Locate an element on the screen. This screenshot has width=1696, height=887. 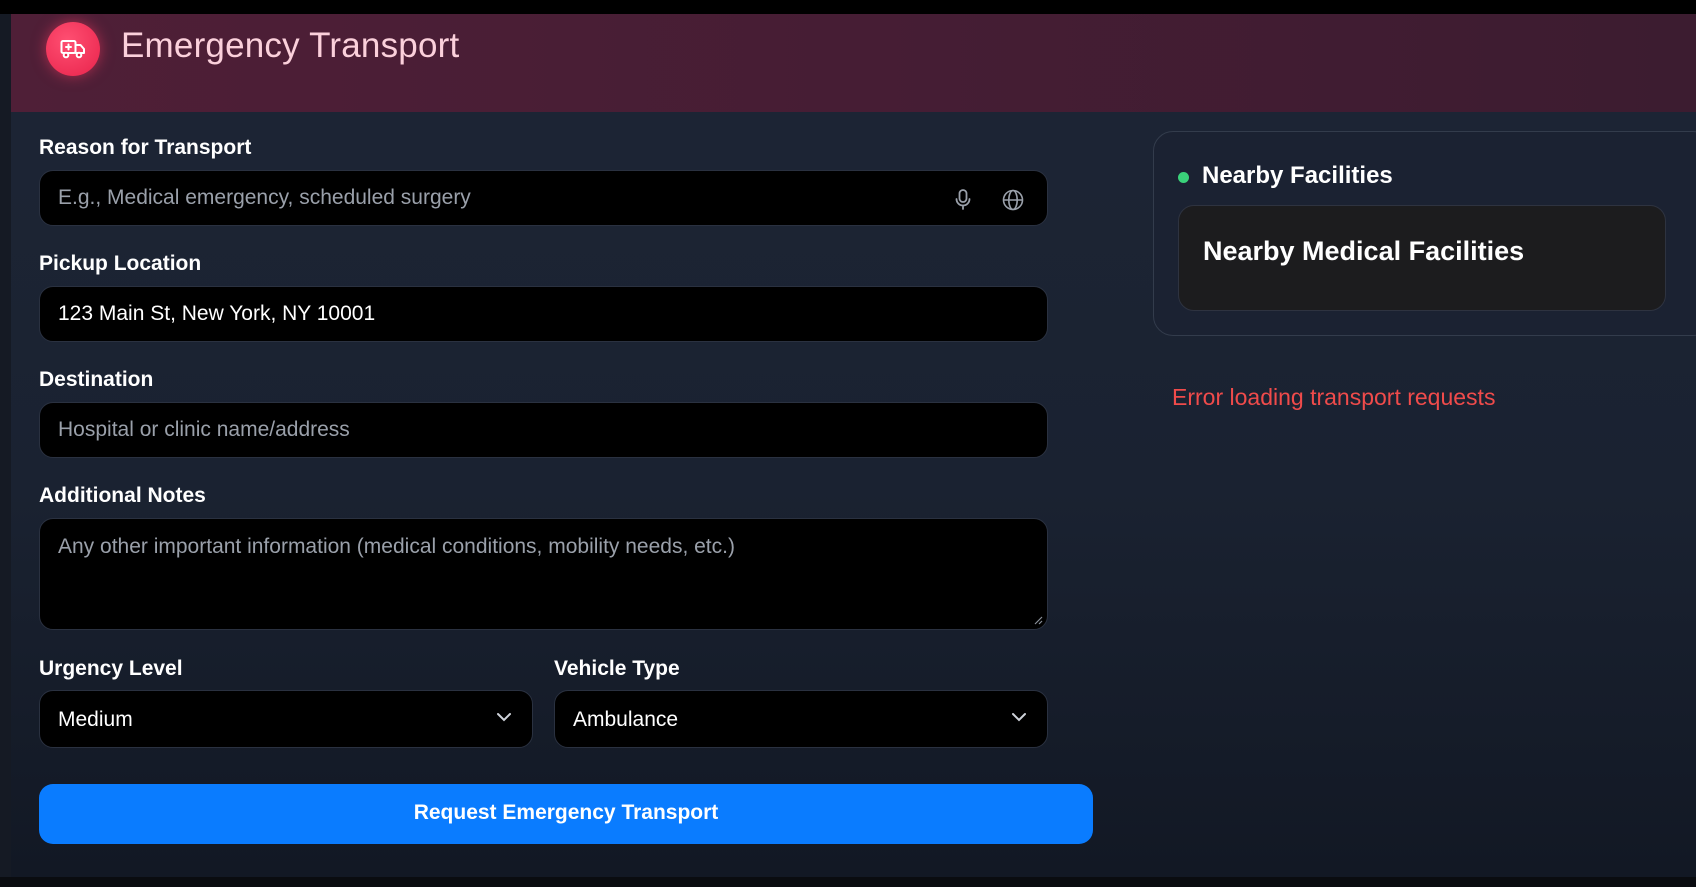
facilities-heading: Nearby Facilities is located at coordinates (1297, 175).